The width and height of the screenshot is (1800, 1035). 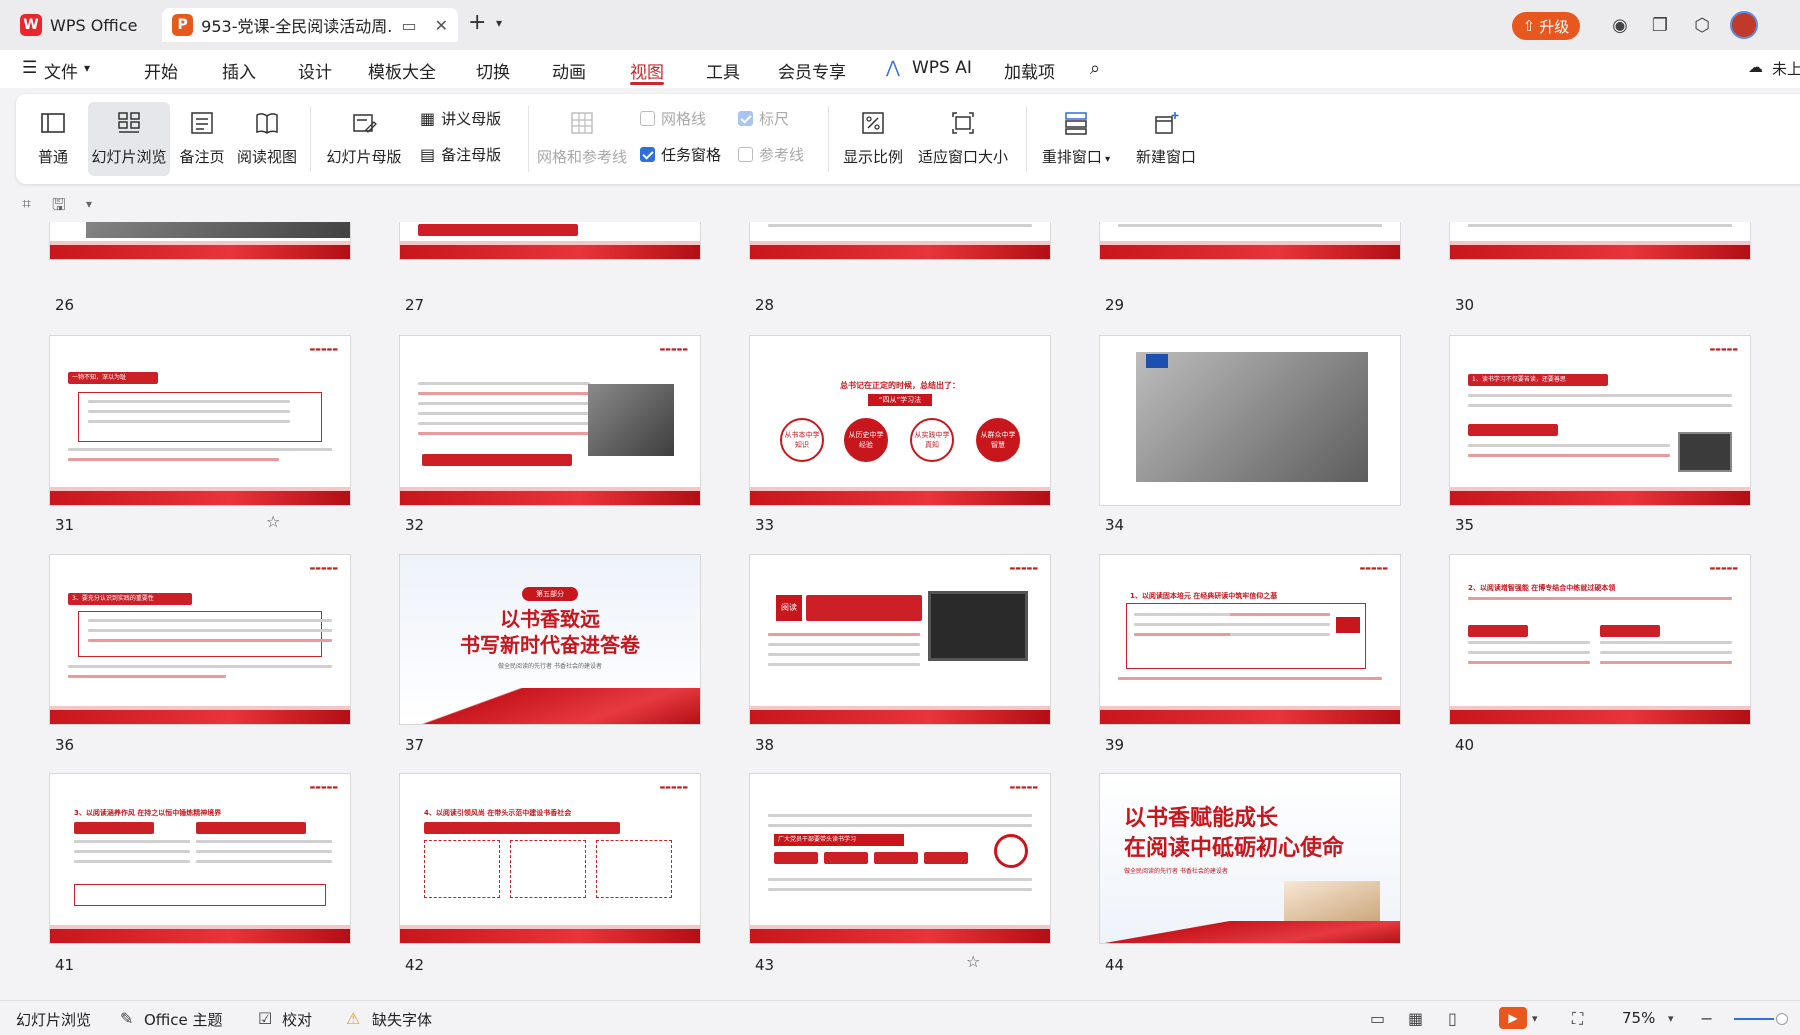 What do you see at coordinates (1095, 68) in the screenshot?
I see `search-icon: ⌕` at bounding box center [1095, 68].